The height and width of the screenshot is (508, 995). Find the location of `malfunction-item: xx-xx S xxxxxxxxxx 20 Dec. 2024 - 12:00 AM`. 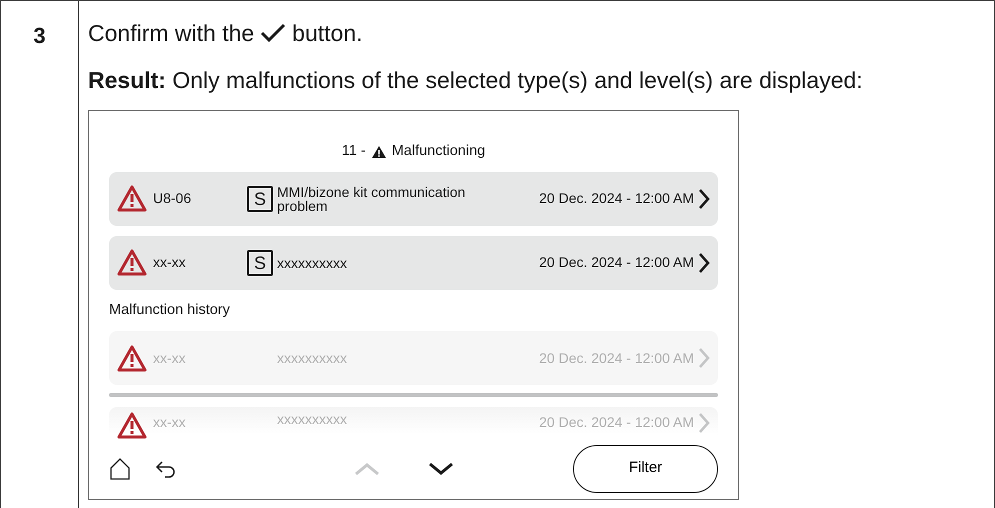

malfunction-item: xx-xx S xxxxxxxxxx 20 Dec. 2024 - 12:00 AM is located at coordinates (413, 263).